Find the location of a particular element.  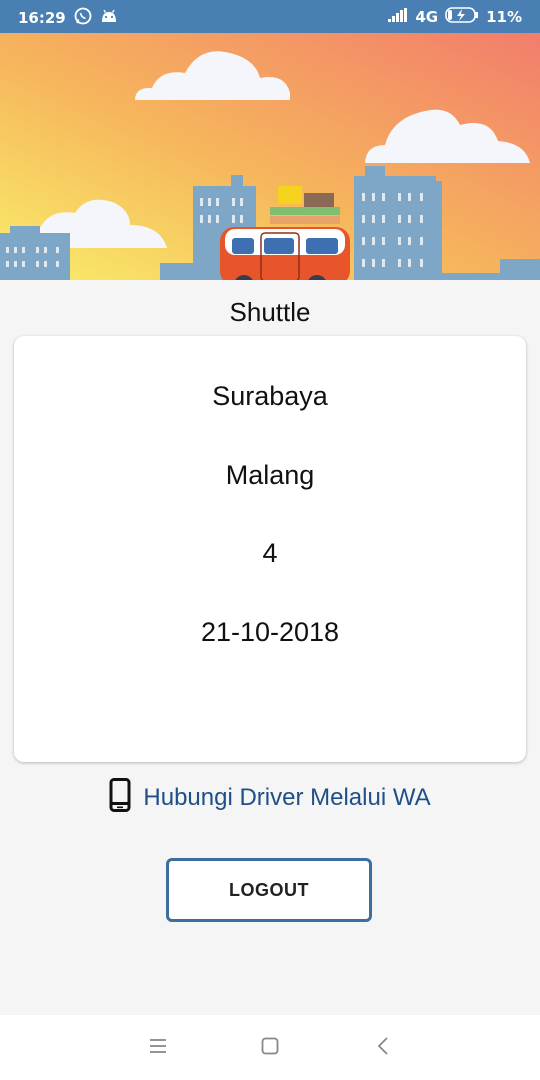

trip-destination: Malang is located at coordinates (270, 475).